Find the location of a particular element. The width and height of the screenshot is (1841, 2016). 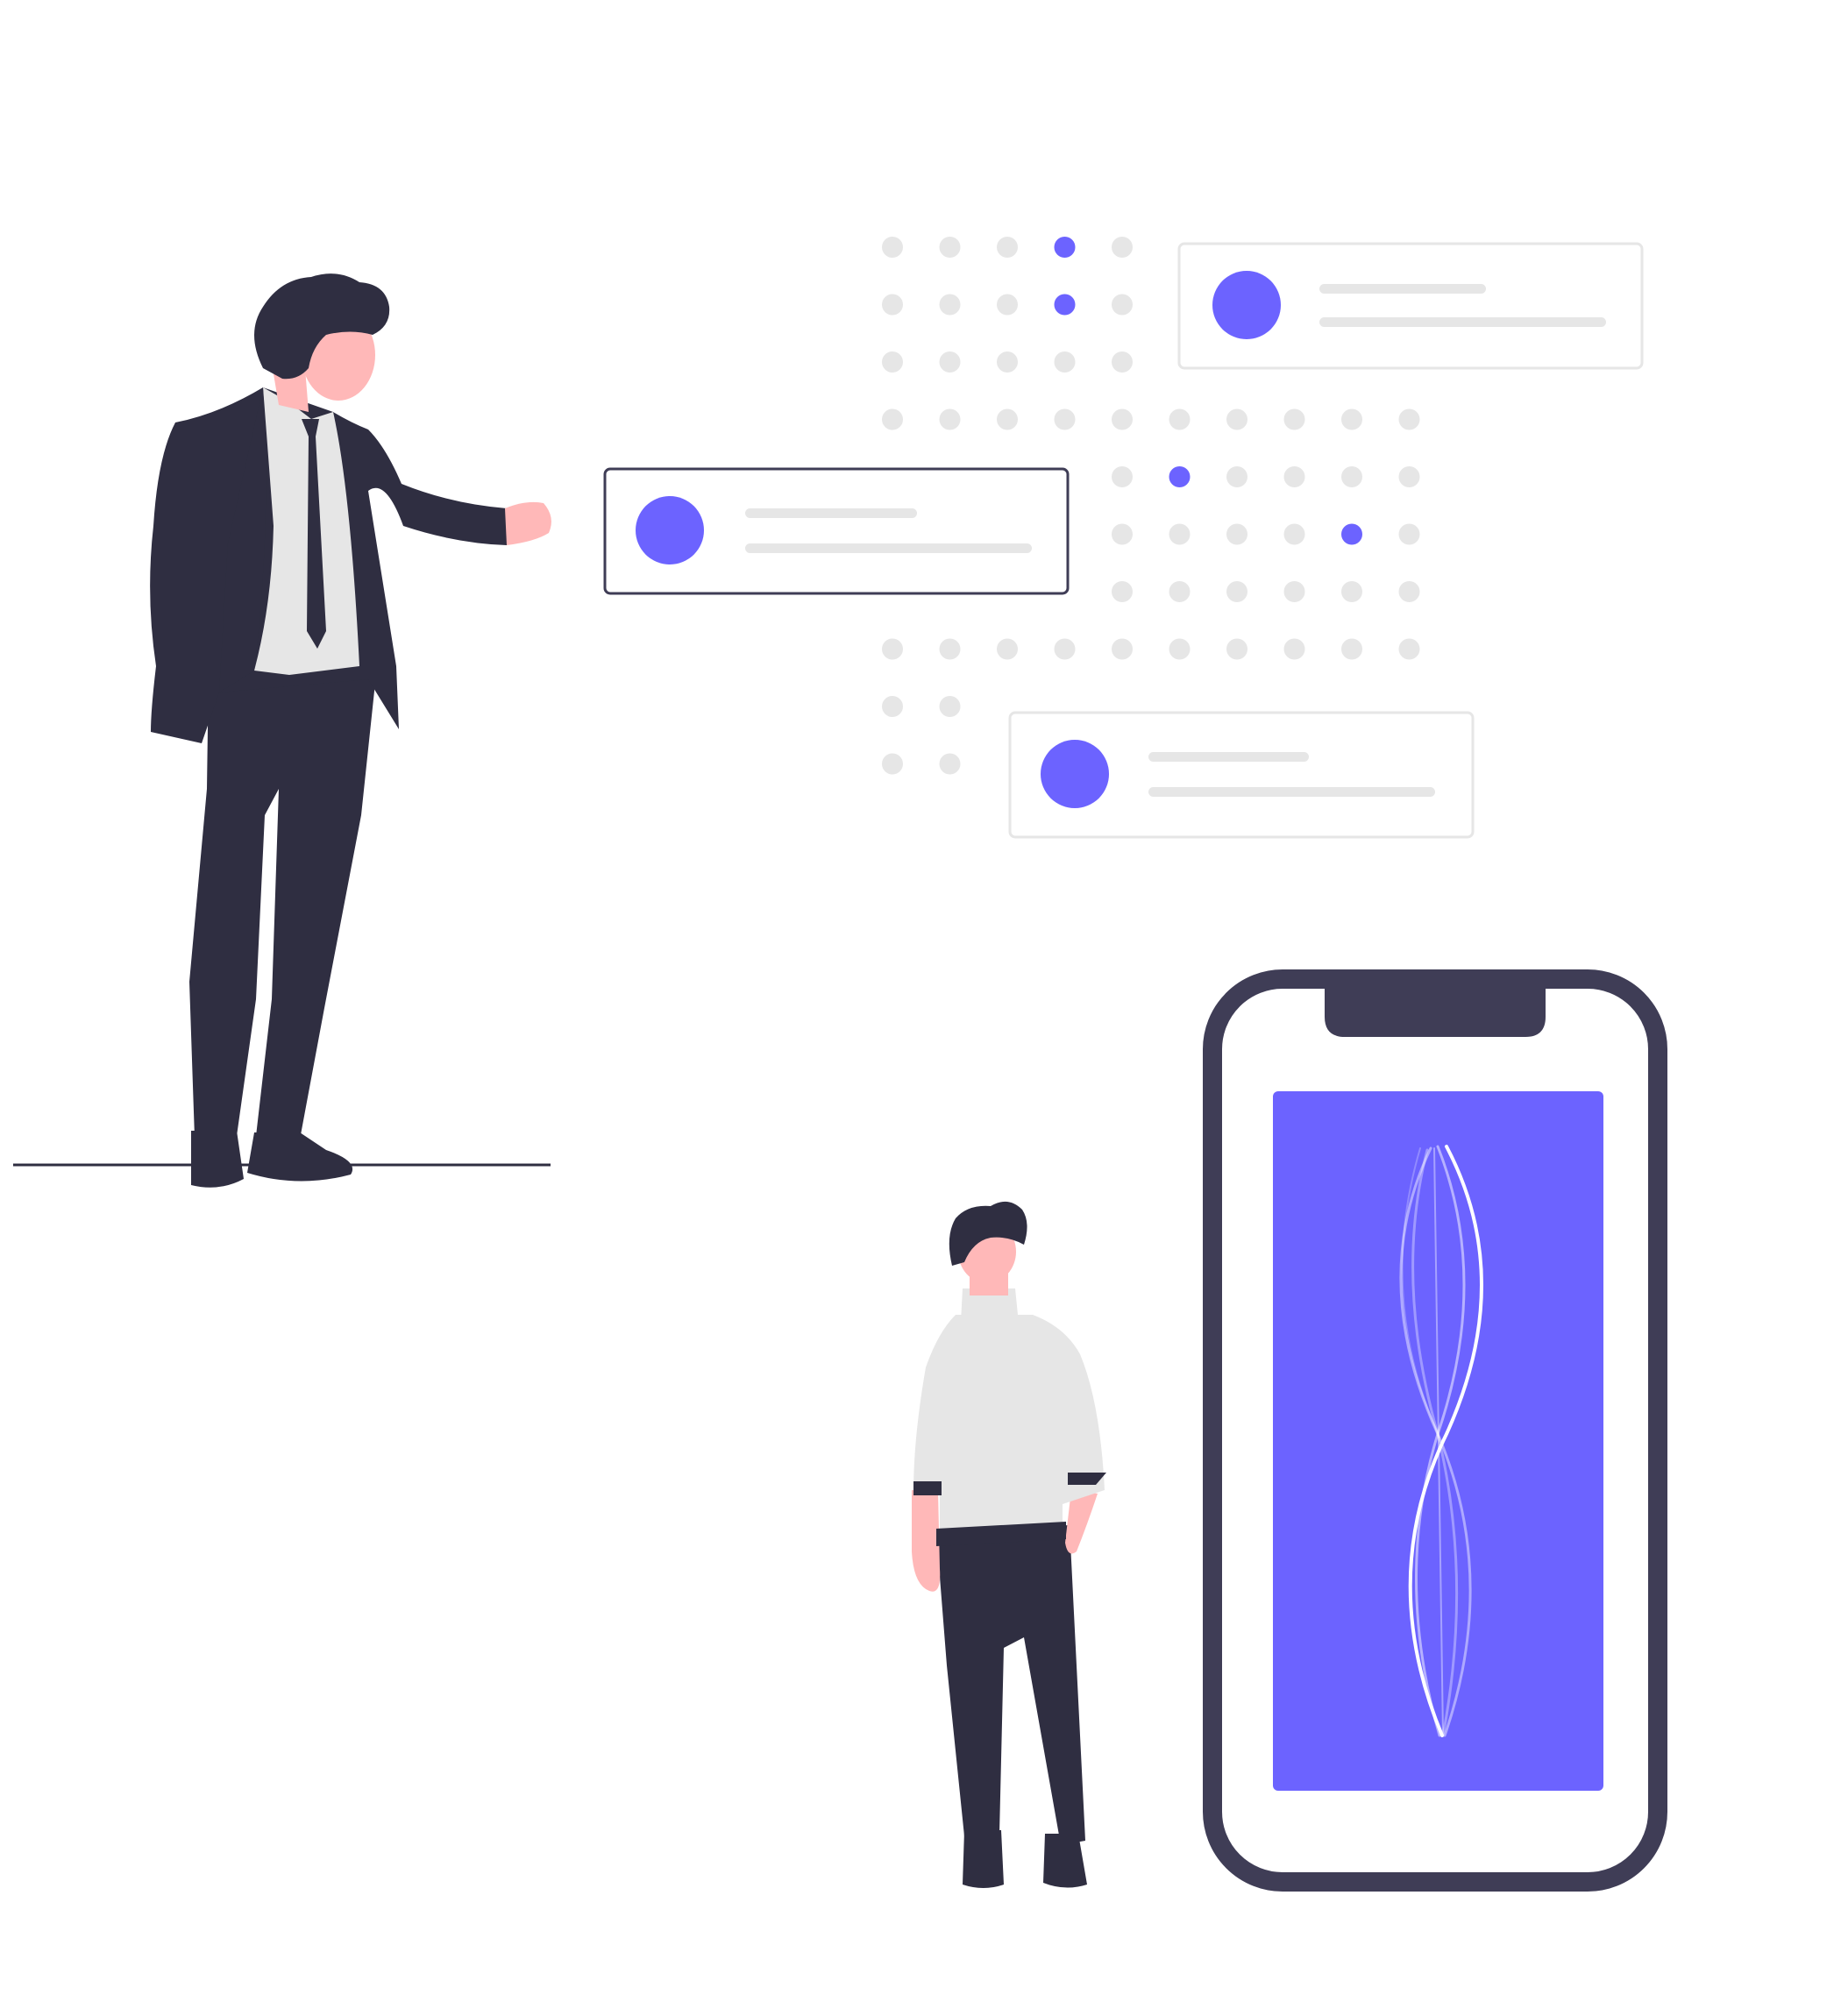

man-figure is located at coordinates (1009, 1544).